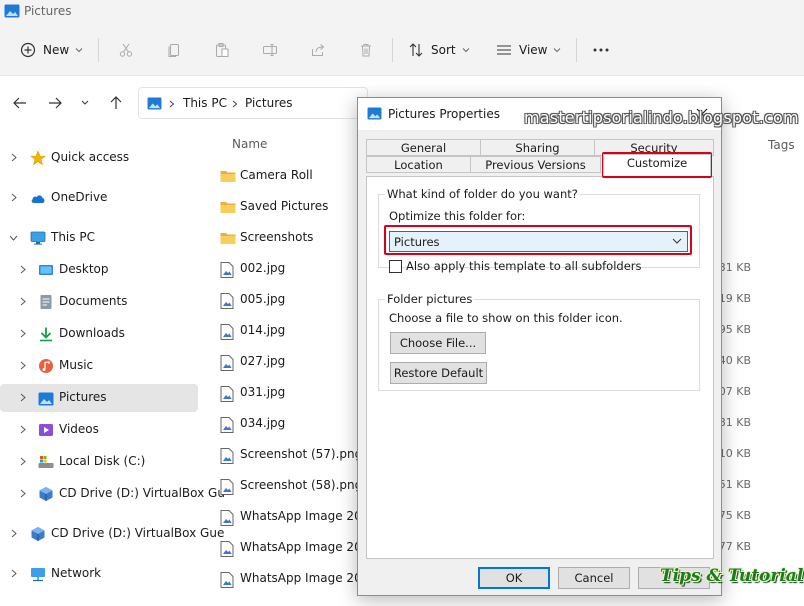 The width and height of the screenshot is (804, 606). Describe the element at coordinates (85, 103) in the screenshot. I see `recent-locations-chevron-icon` at that location.